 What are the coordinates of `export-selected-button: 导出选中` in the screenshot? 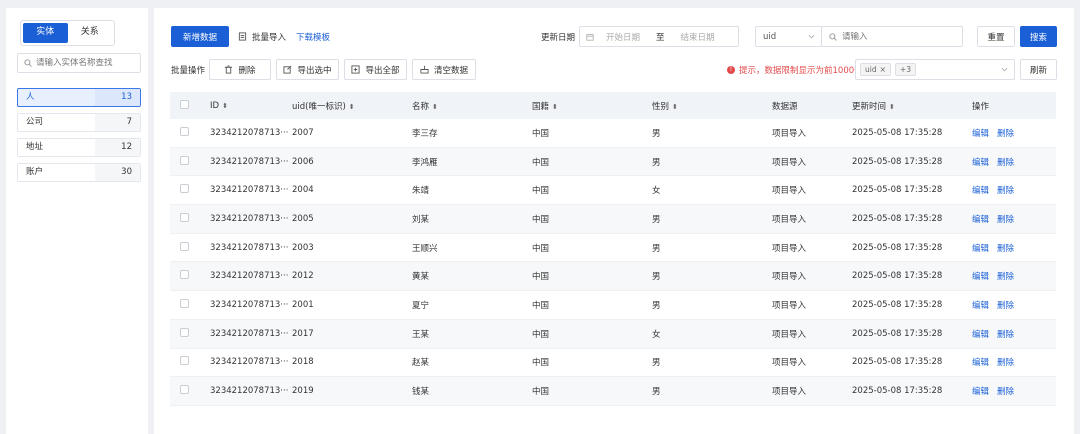 It's located at (307, 69).